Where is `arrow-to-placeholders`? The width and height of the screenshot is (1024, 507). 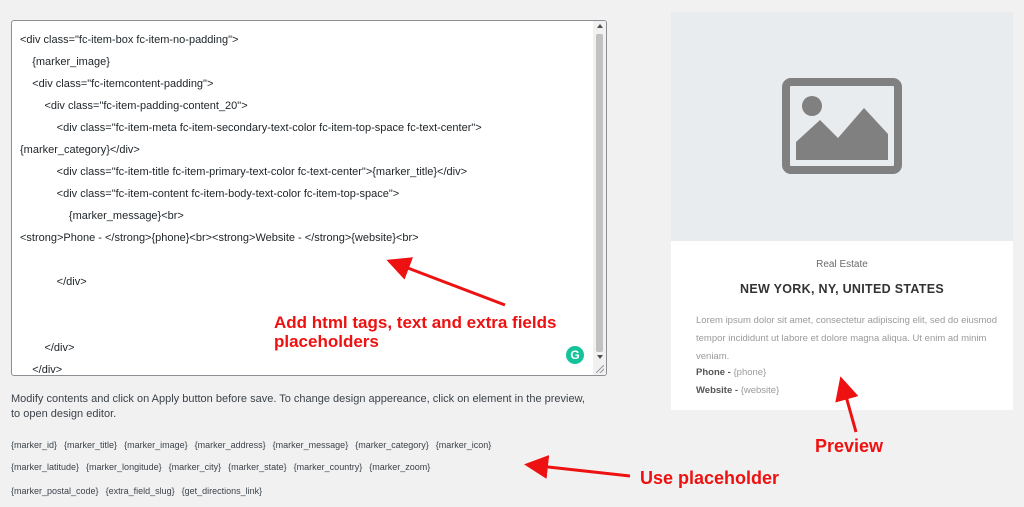
arrow-to-placeholders is located at coordinates (577, 467).